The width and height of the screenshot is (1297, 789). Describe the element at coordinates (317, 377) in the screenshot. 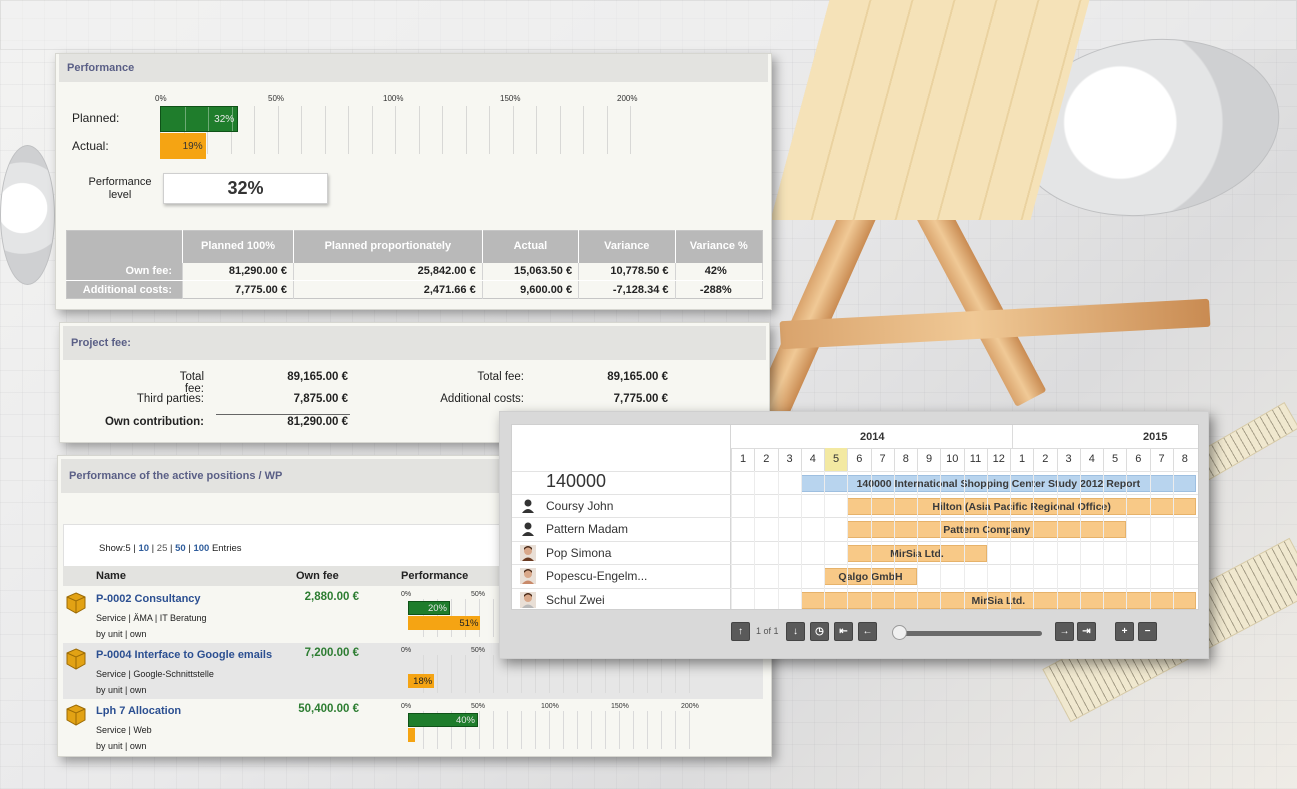

I see `fee-value: 89,165.00 €` at that location.